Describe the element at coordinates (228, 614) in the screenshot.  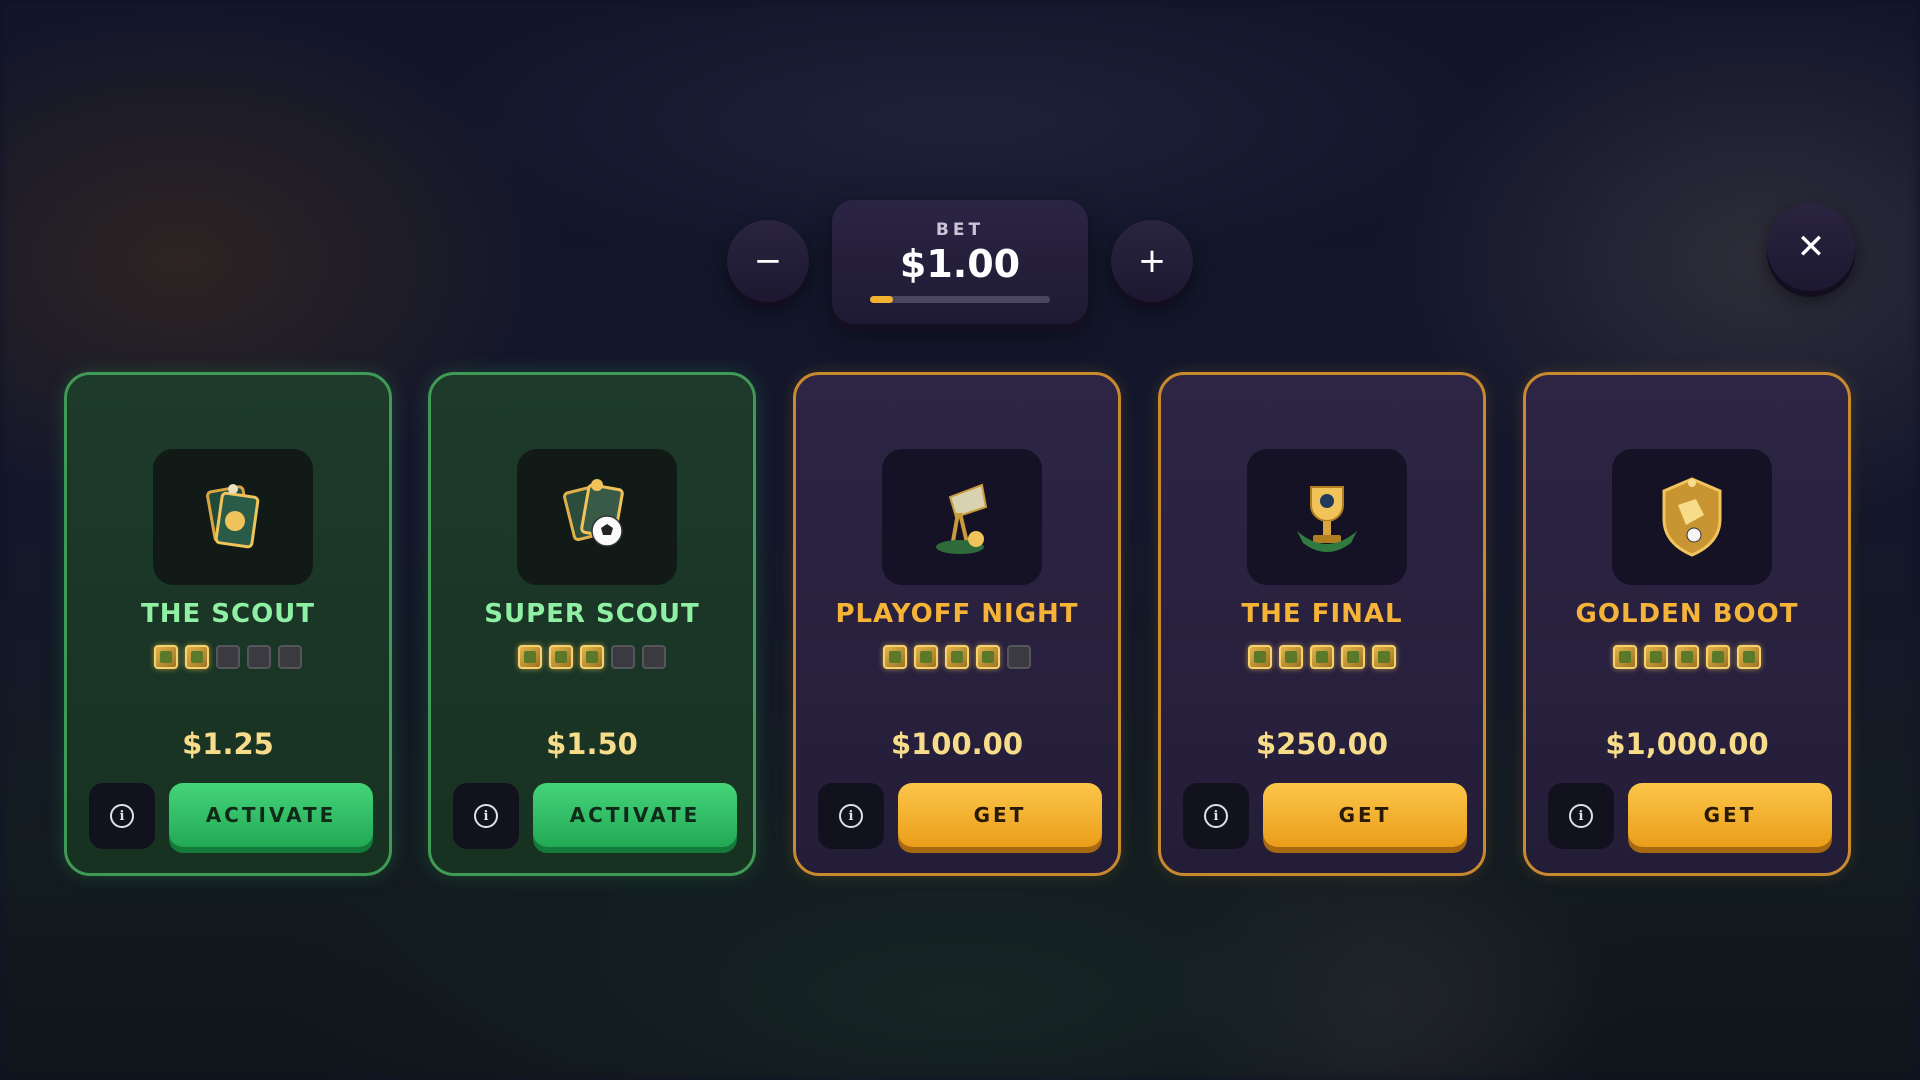
I see `card-title: THE SCOUT` at that location.